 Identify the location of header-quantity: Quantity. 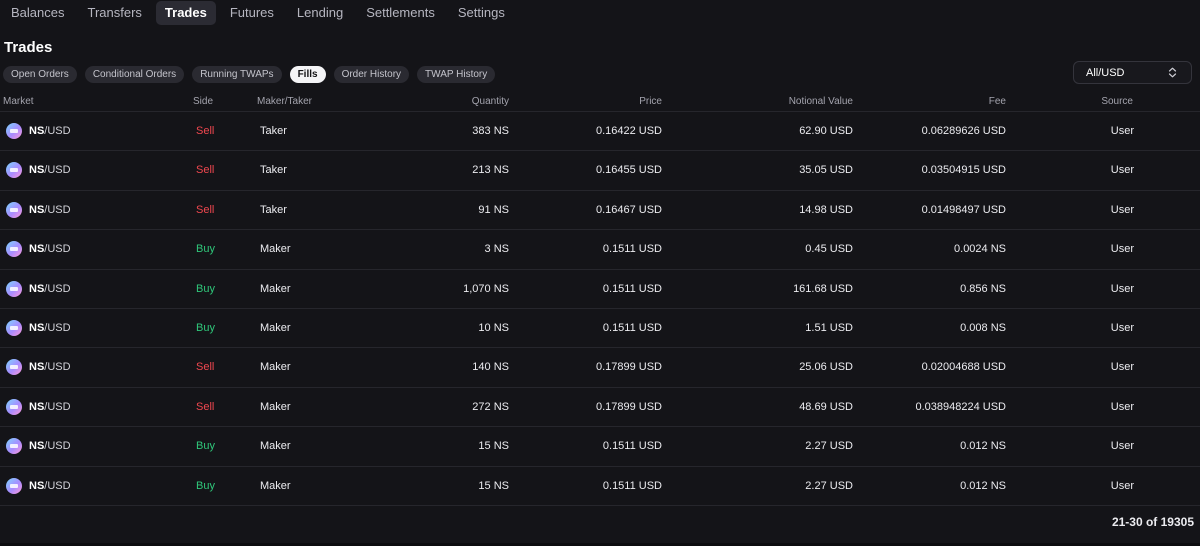
(490, 101).